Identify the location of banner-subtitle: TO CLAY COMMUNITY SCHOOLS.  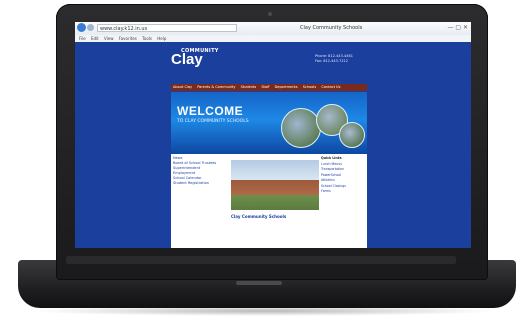
(213, 121).